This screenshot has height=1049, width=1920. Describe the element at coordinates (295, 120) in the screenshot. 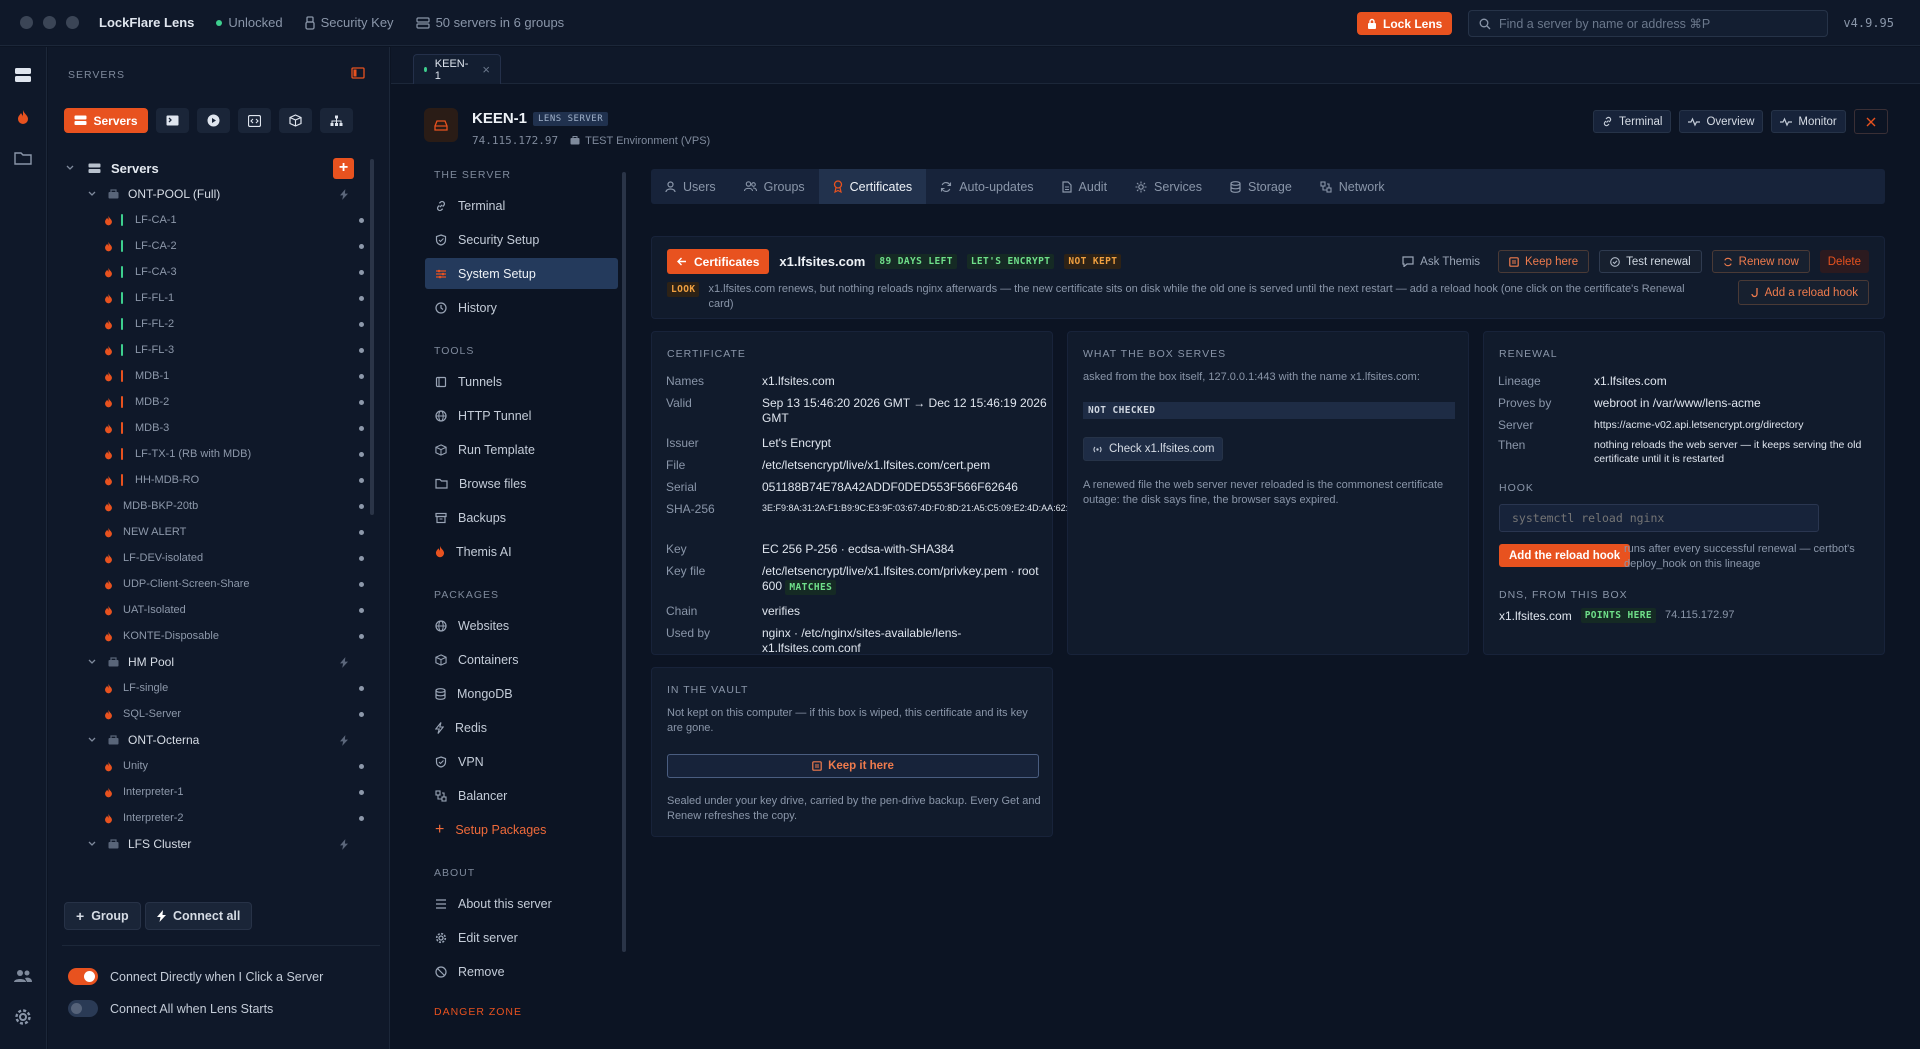

I see `package-view-button` at that location.